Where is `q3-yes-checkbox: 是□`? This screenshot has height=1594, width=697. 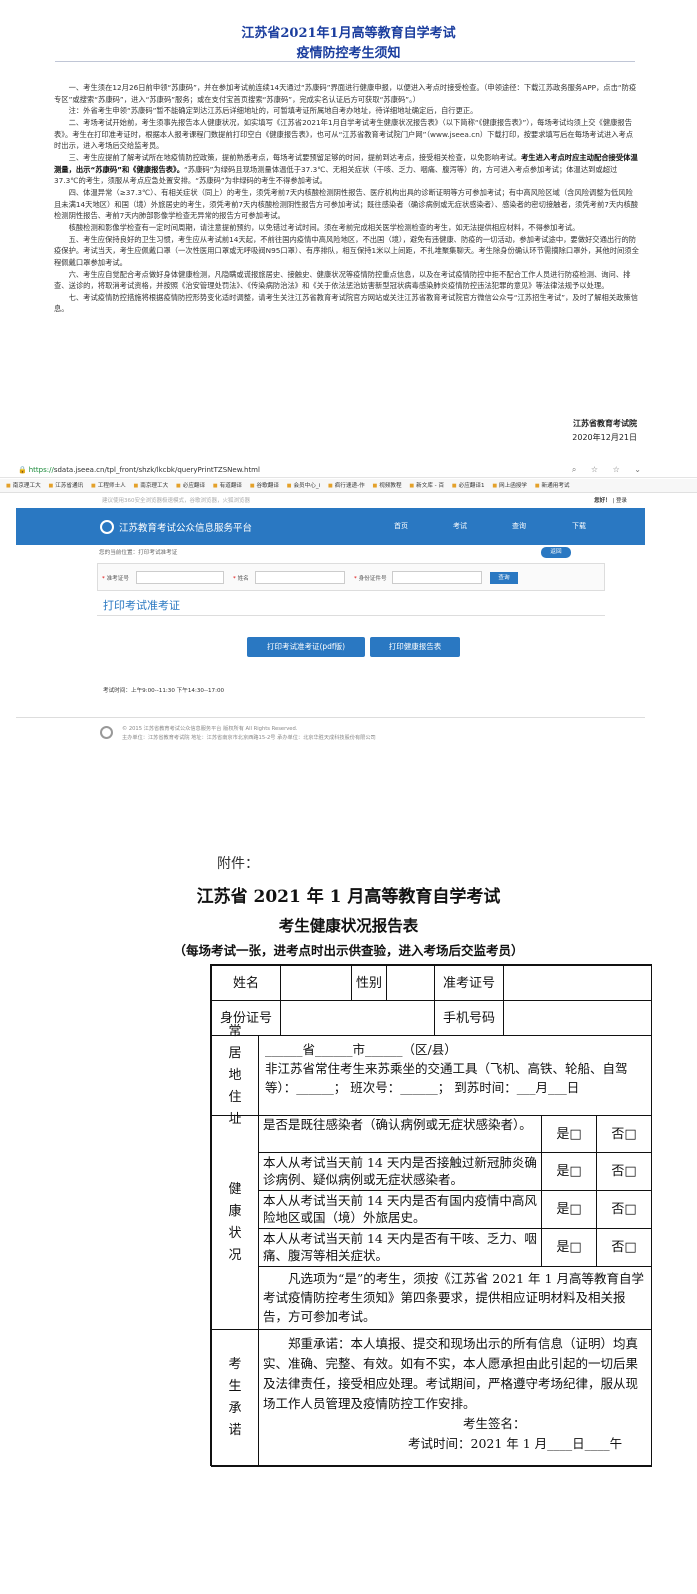 q3-yes-checkbox: 是□ is located at coordinates (569, 1209).